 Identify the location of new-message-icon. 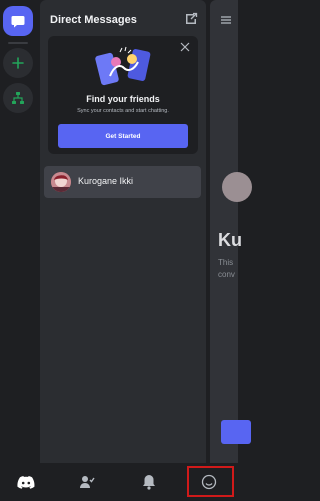
(191, 19).